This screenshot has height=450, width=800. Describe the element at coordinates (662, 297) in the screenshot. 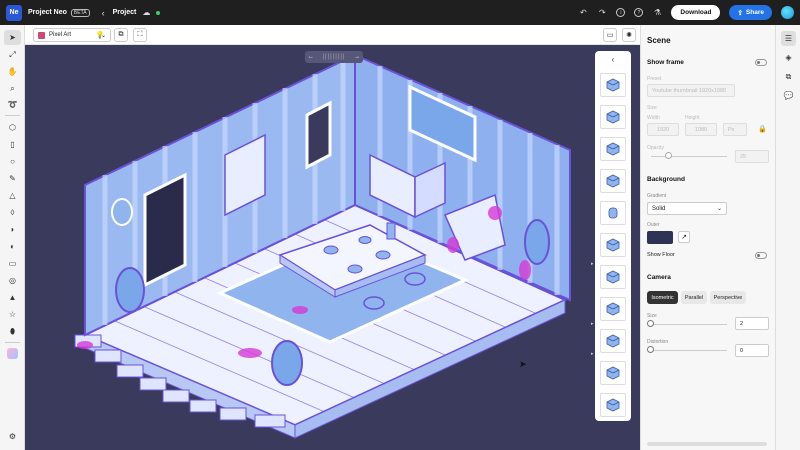

I see `camera-mode-isometric: Isometric` at that location.